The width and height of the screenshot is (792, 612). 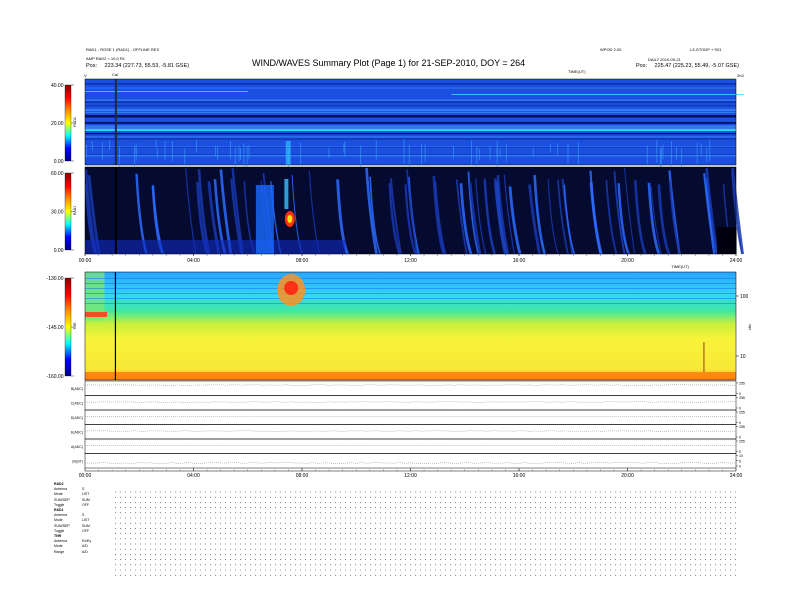 I want to click on rad1-event-peak-center, so click(x=290, y=219).